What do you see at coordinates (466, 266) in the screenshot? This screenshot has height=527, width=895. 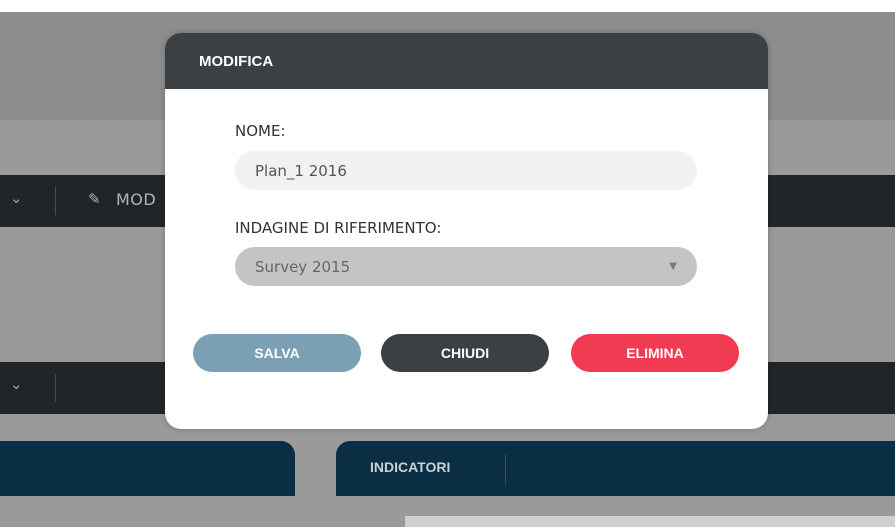 I see `reference-survey-select: Survey 2015 ▼` at bounding box center [466, 266].